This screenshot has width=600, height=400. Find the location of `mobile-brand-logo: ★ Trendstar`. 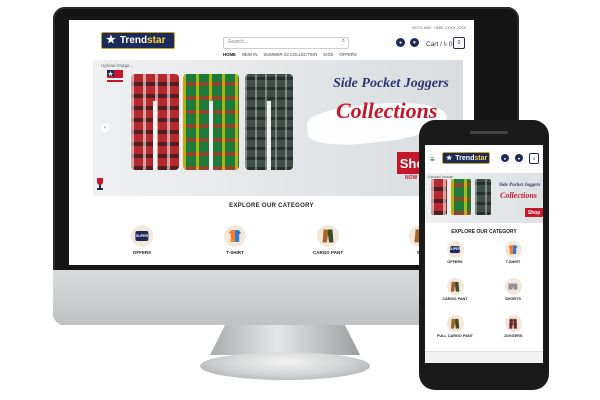

mobile-brand-logo: ★ Trendstar is located at coordinates (466, 158).